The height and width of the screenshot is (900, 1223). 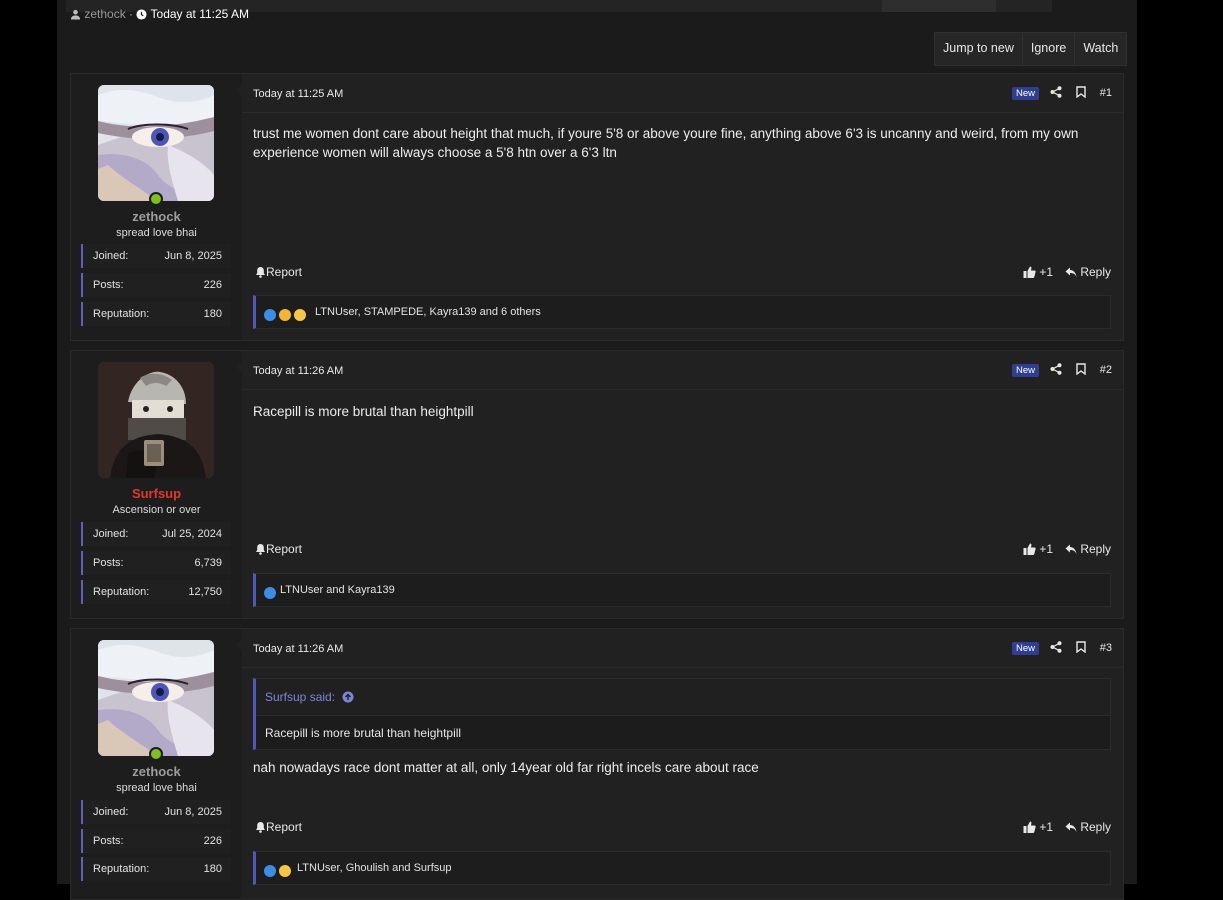 I want to click on stat-posts: Posts: 6,739, so click(x=156, y=563).